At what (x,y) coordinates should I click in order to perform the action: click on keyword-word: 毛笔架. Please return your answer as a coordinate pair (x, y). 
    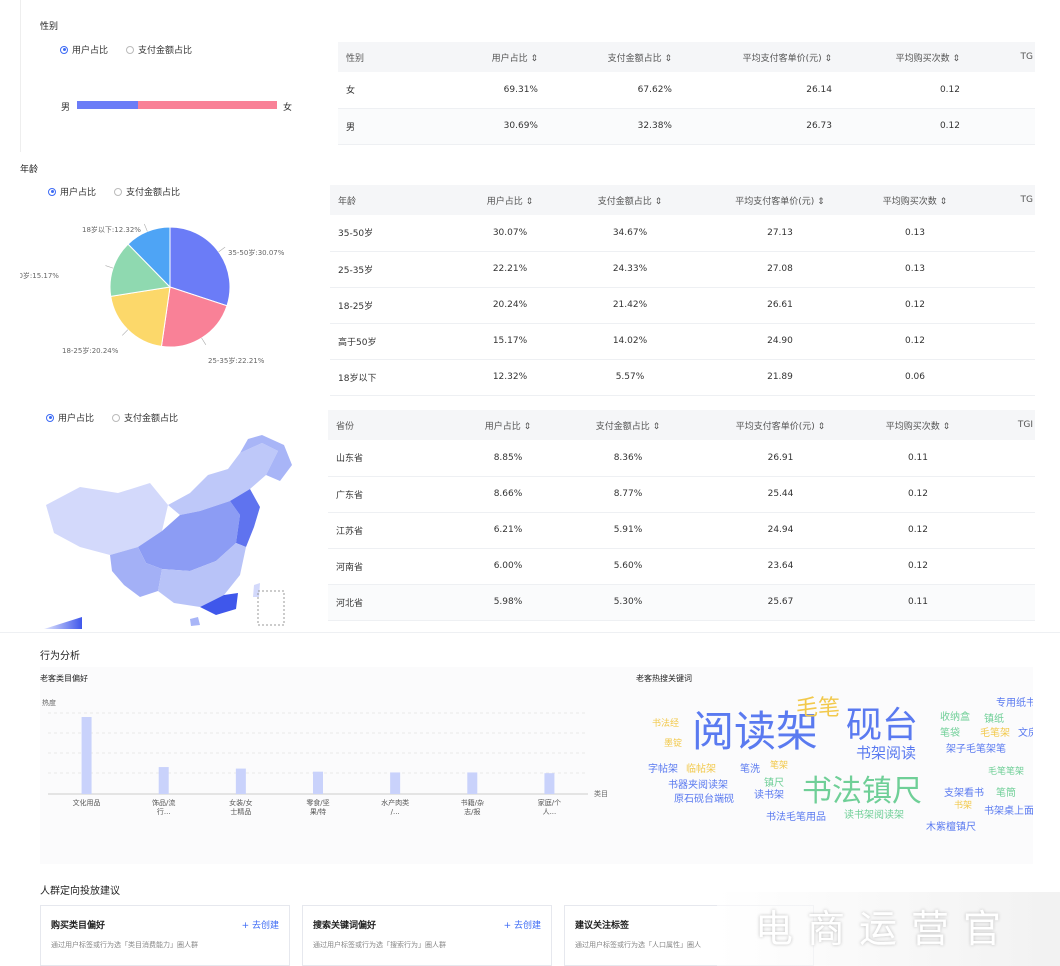
    Looking at the image, I should click on (995, 731).